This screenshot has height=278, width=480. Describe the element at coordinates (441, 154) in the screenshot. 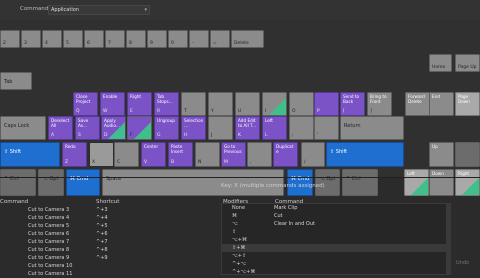

I see `key-up: Up` at that location.